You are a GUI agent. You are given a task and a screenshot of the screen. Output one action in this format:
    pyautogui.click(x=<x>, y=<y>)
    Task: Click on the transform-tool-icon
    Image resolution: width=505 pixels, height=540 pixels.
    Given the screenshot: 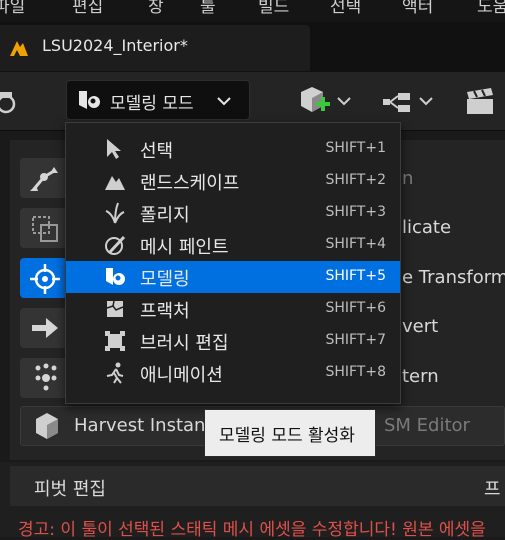 What is the action you would take?
    pyautogui.click(x=44, y=179)
    